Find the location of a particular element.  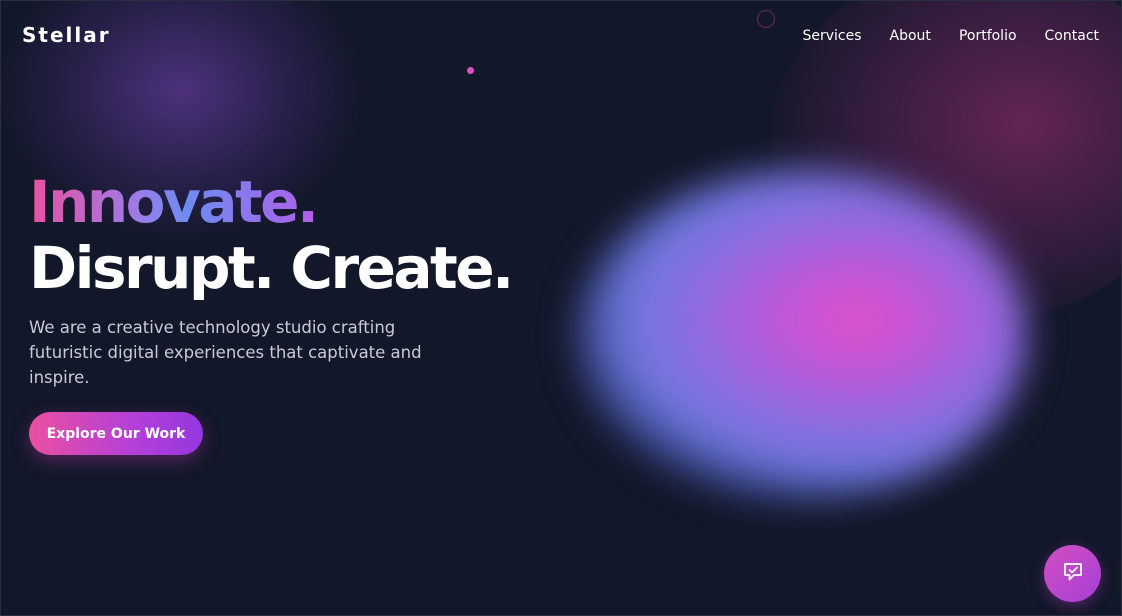

chat-button is located at coordinates (1072, 573).